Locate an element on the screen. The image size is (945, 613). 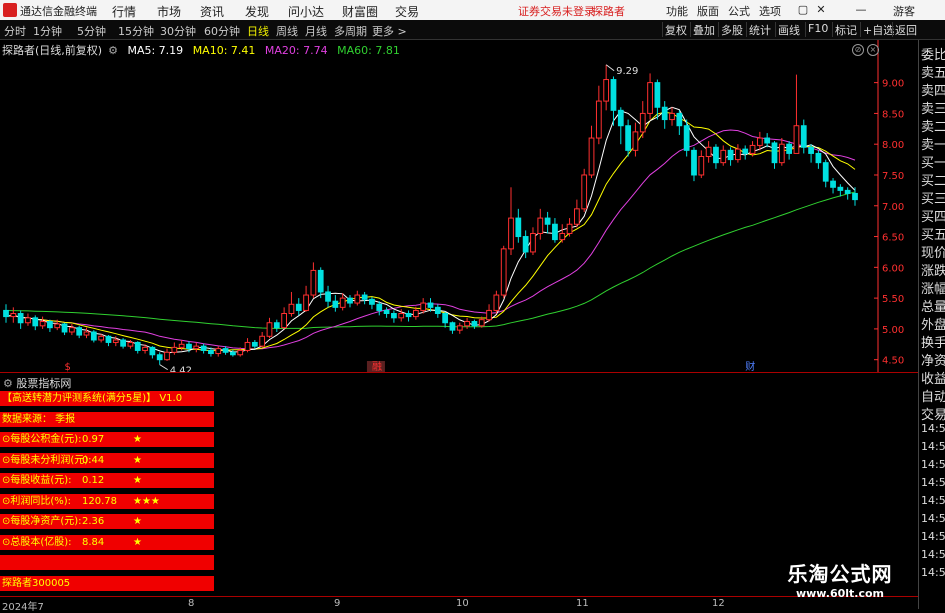
period-weekly: 周线 is located at coordinates (287, 31).